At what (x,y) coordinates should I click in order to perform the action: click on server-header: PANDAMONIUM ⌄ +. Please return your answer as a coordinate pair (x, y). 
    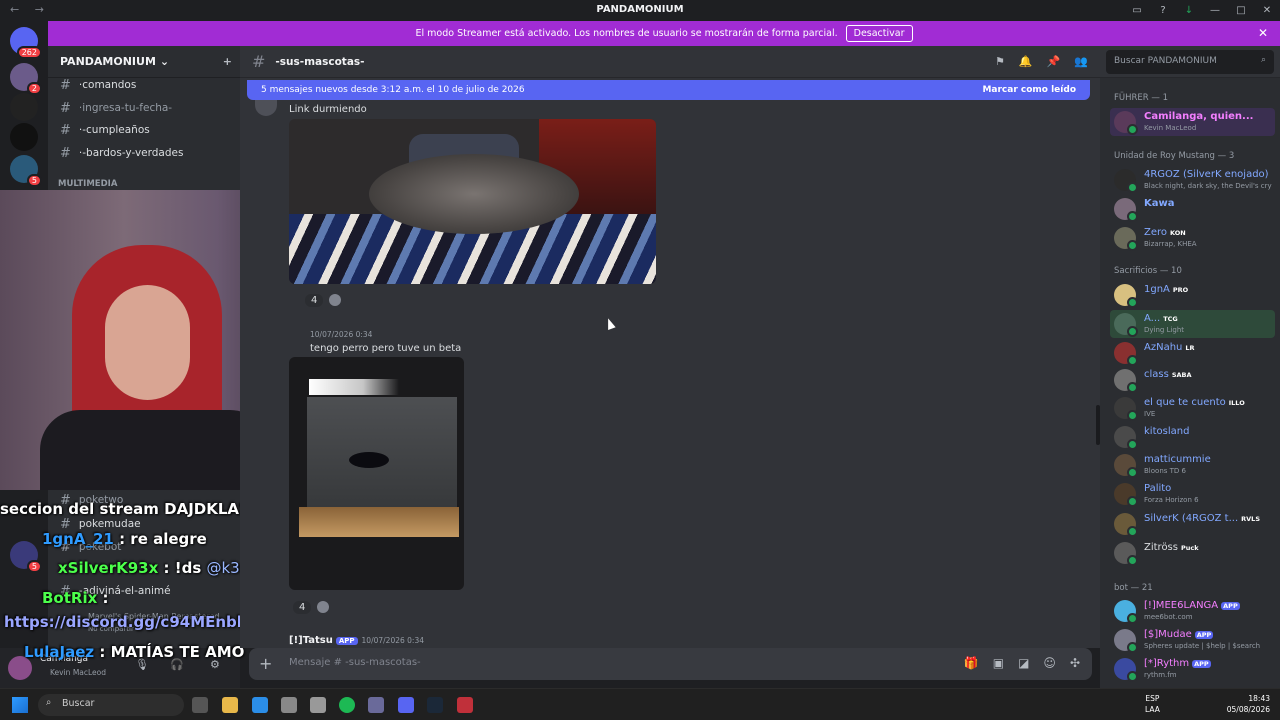
    Looking at the image, I should click on (144, 62).